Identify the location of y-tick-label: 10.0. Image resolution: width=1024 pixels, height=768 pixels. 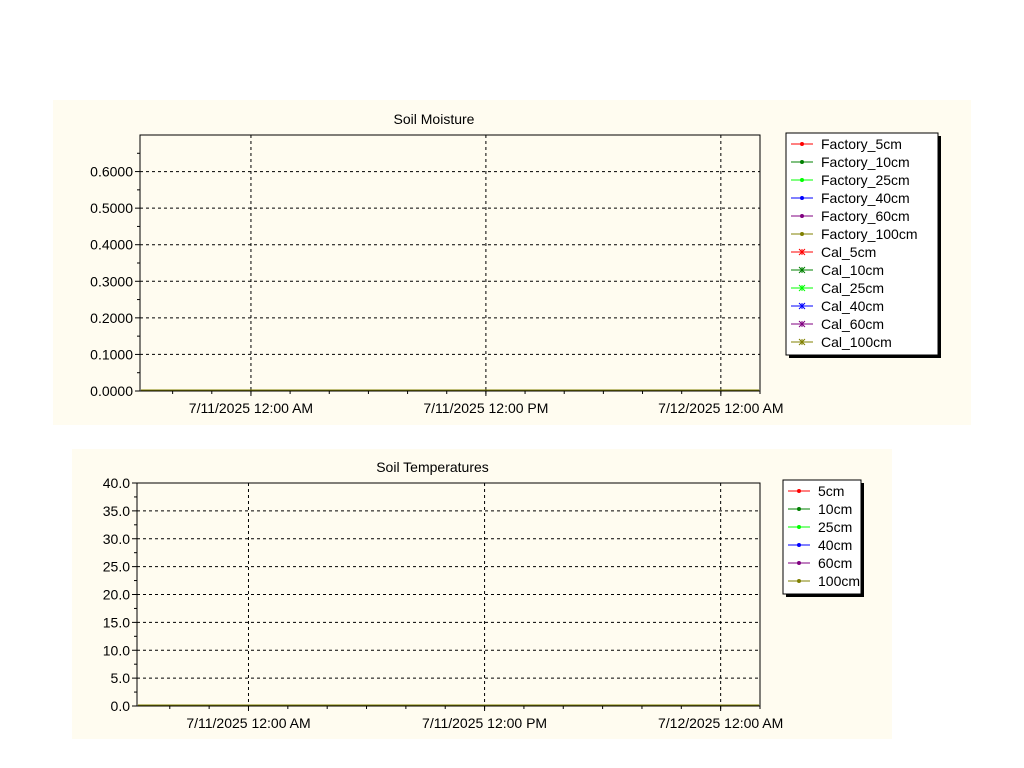
(116, 650).